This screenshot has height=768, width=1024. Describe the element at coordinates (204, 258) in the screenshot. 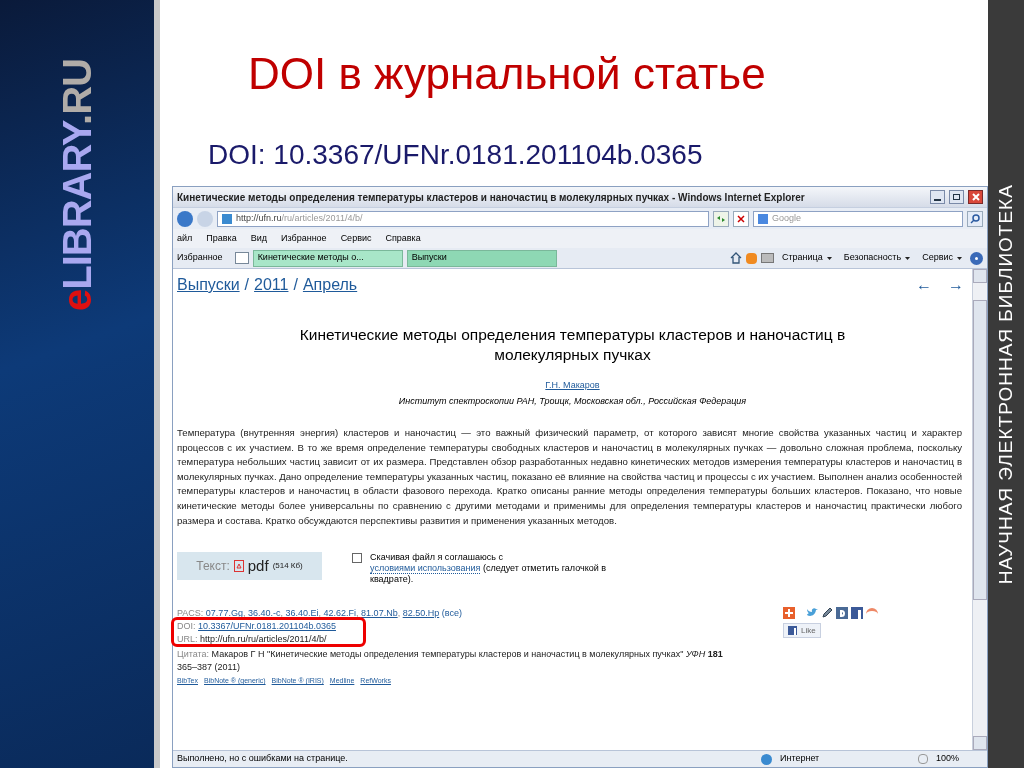

I see `favorites-button: Избранное` at that location.